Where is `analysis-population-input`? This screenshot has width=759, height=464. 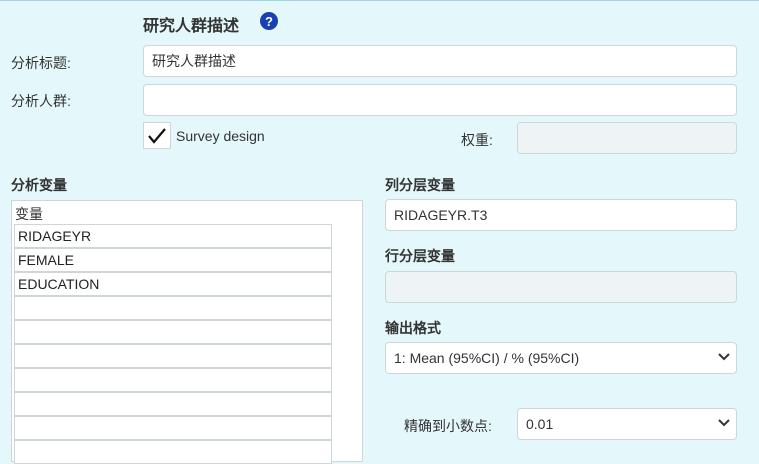 analysis-population-input is located at coordinates (440, 100).